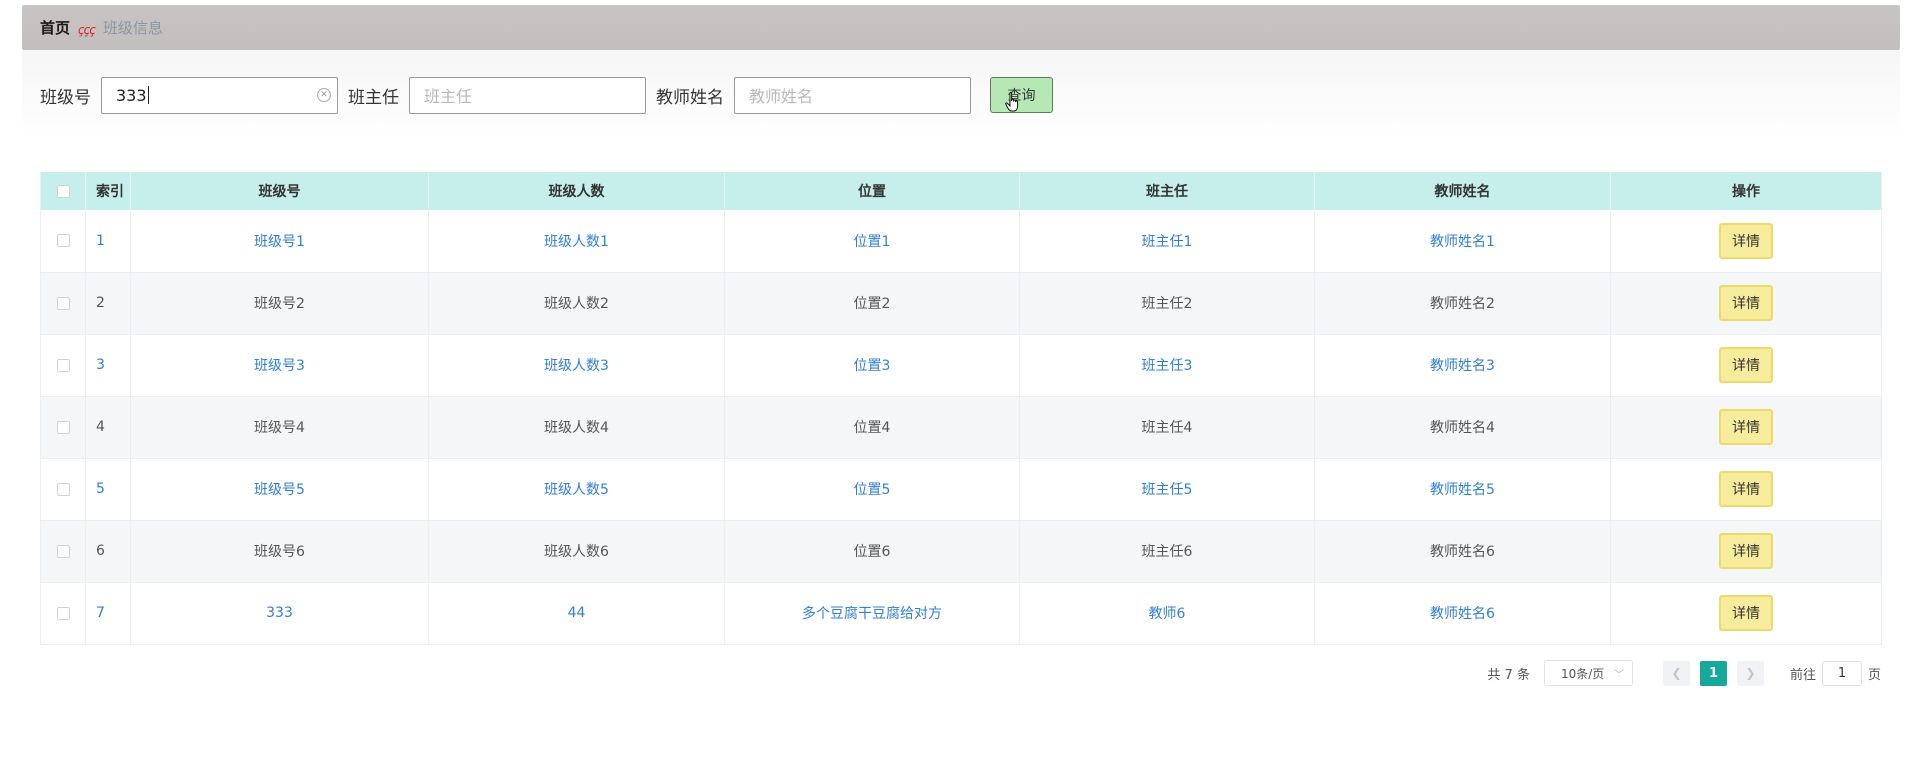  What do you see at coordinates (1582, 673) in the screenshot?
I see `page-size-value: 10条/页` at bounding box center [1582, 673].